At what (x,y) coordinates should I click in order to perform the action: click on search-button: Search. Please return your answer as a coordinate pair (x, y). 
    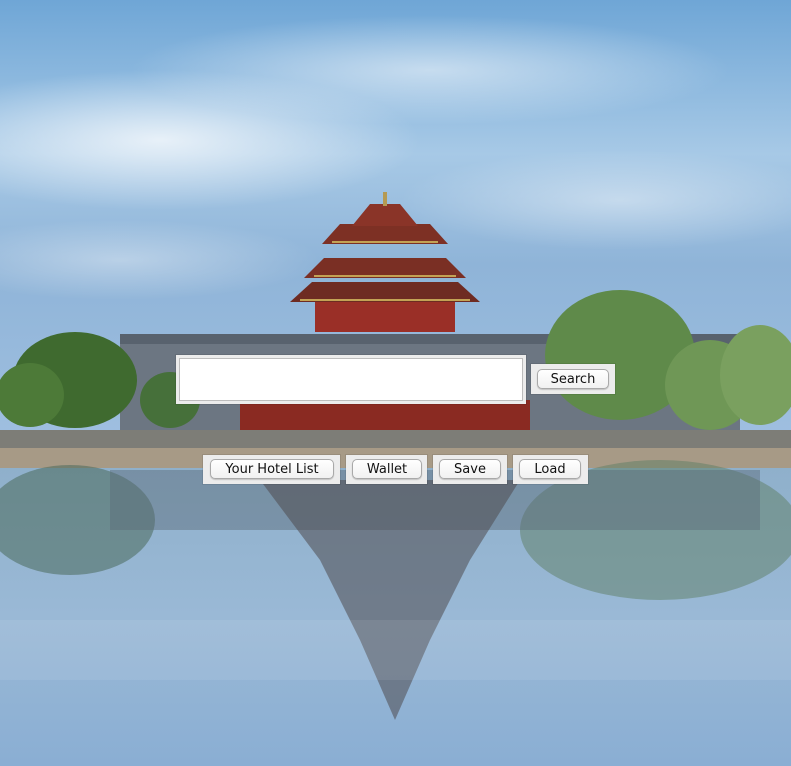
    Looking at the image, I should click on (573, 379).